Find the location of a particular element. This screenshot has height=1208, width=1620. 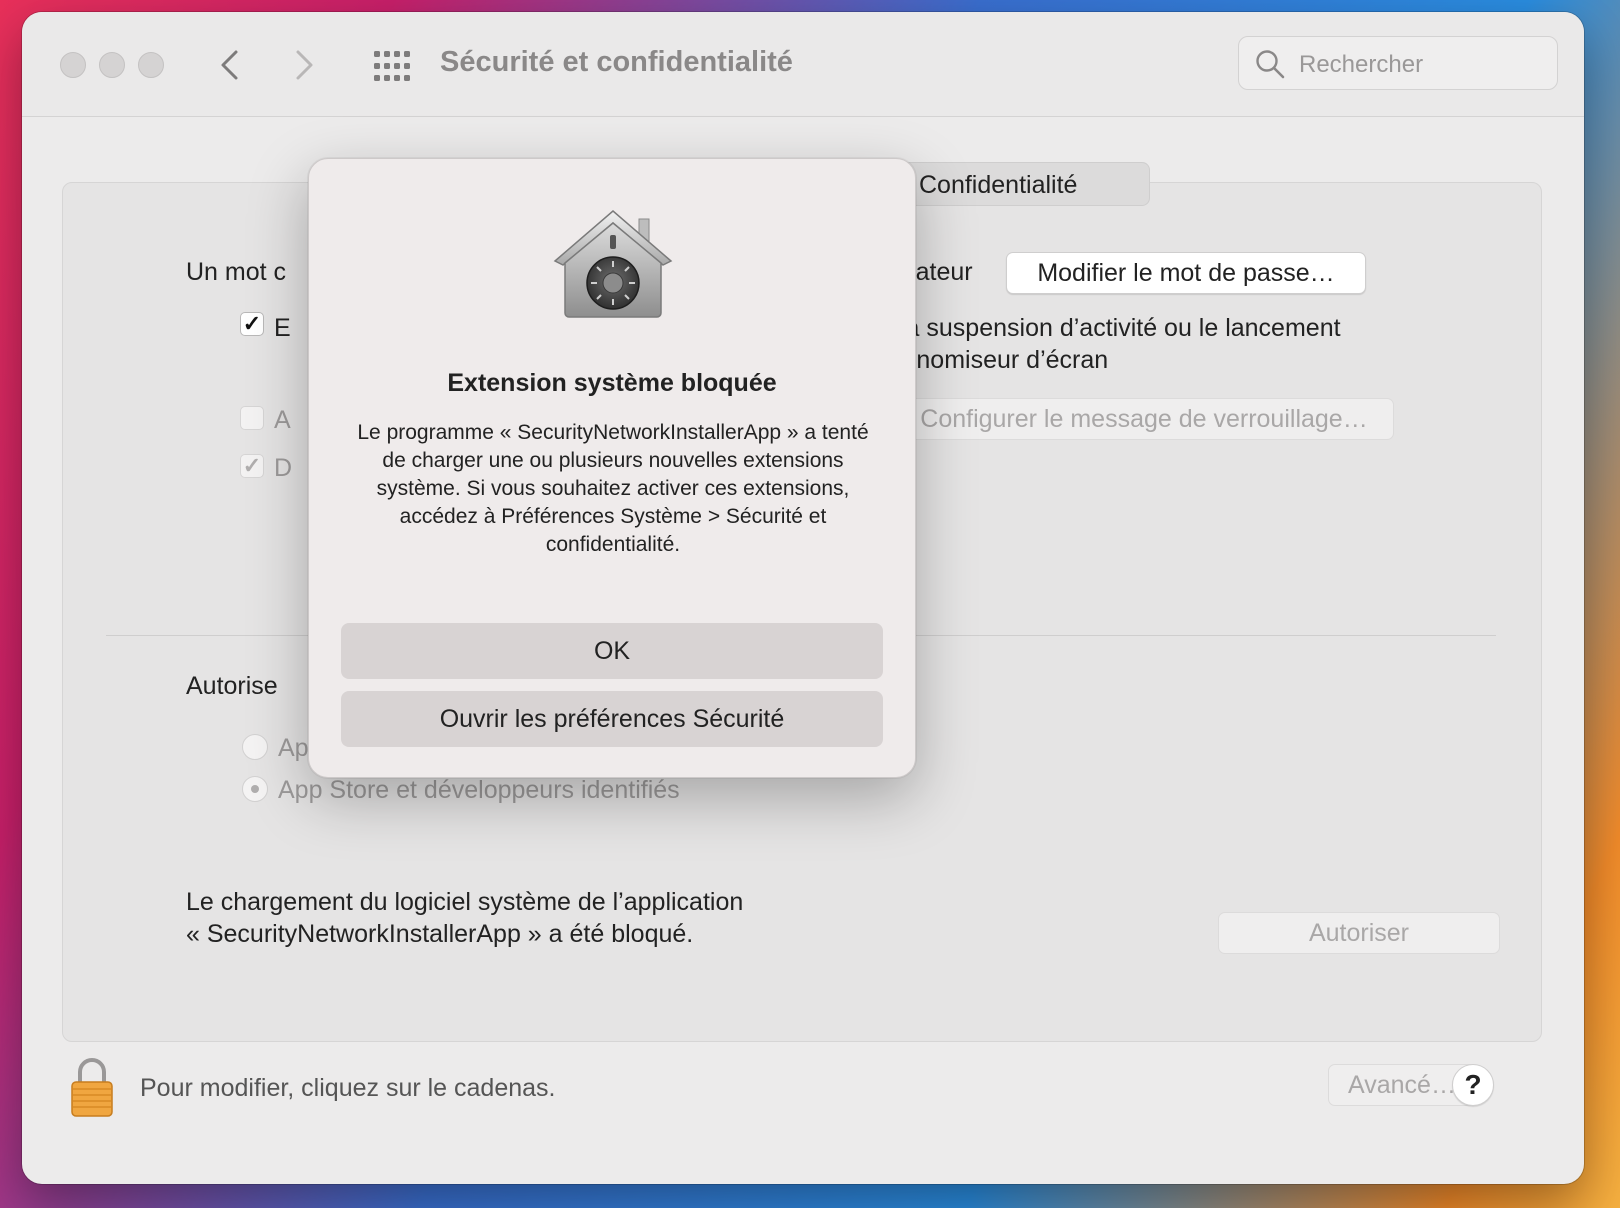

search-placeholder: Rechercher is located at coordinates (1361, 64).